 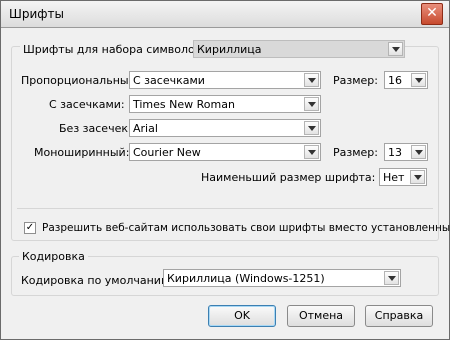 I want to click on proportional-size-value: 16, so click(x=395, y=80).